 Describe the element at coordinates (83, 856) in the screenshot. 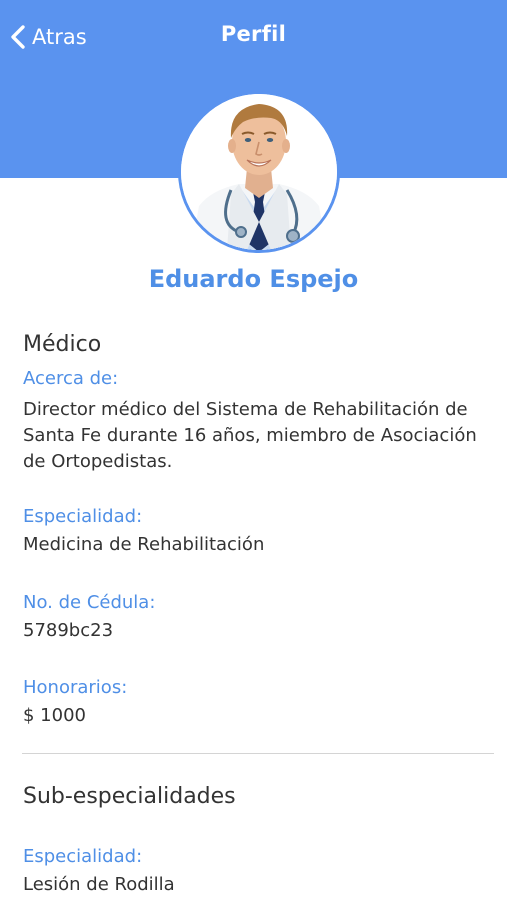

I see `sub-specialty-label: Especialidad:` at that location.